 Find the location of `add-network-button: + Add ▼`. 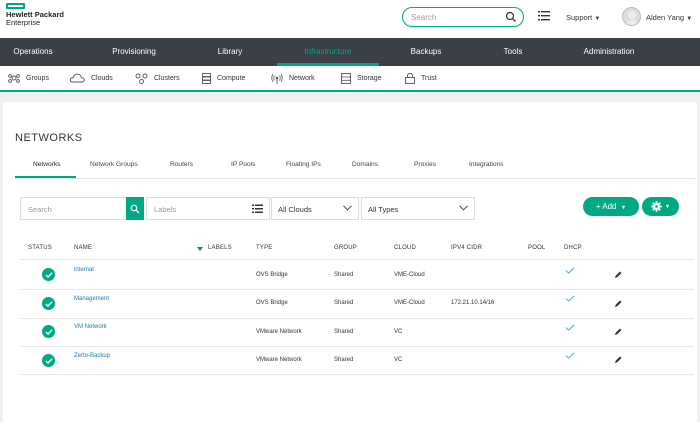

add-network-button: + Add ▼ is located at coordinates (611, 206).